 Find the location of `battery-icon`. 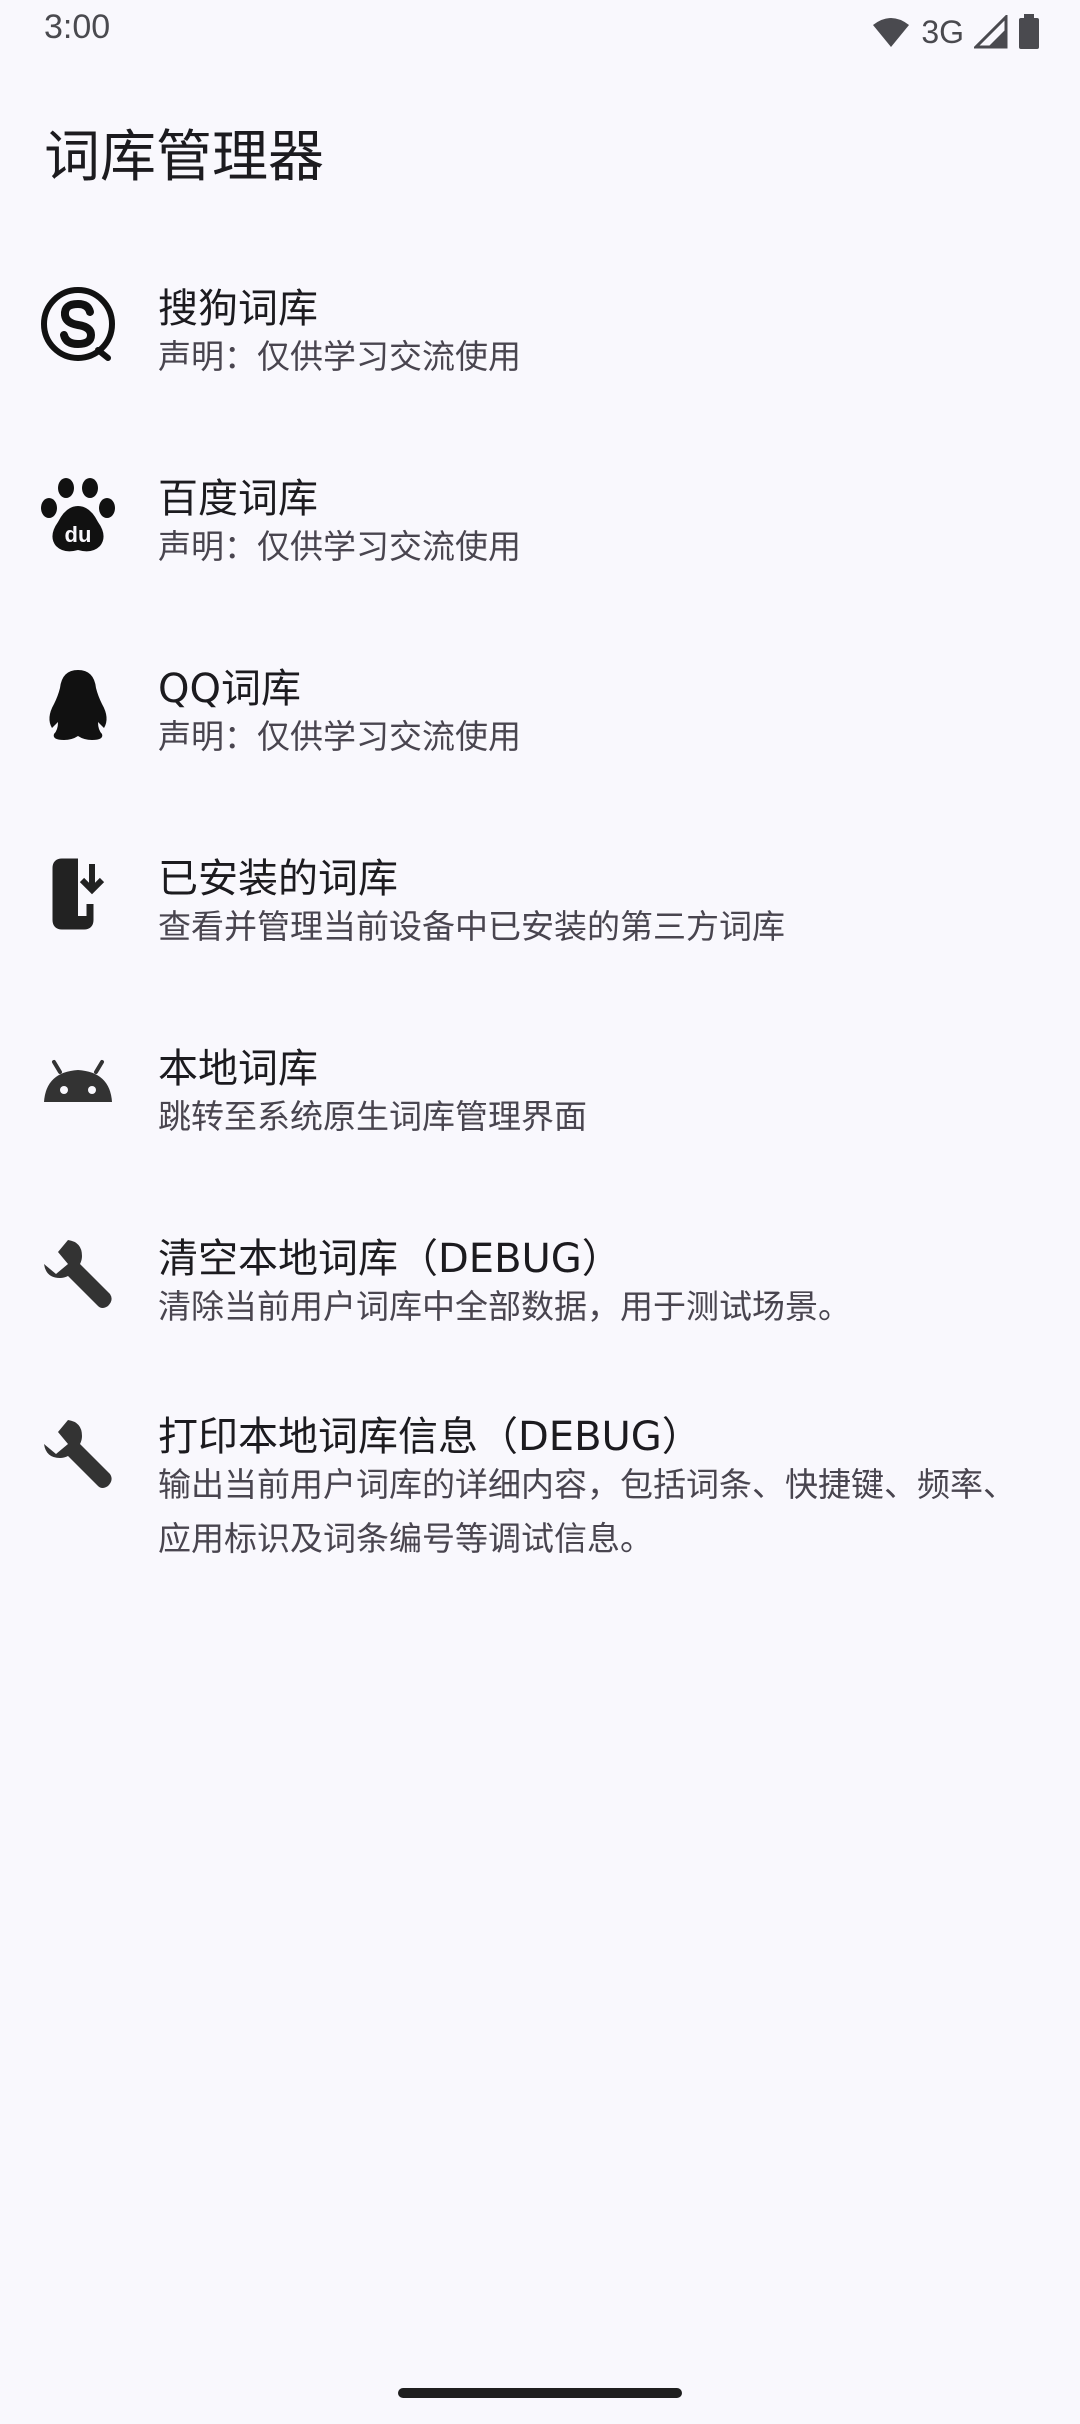

battery-icon is located at coordinates (1029, 31).